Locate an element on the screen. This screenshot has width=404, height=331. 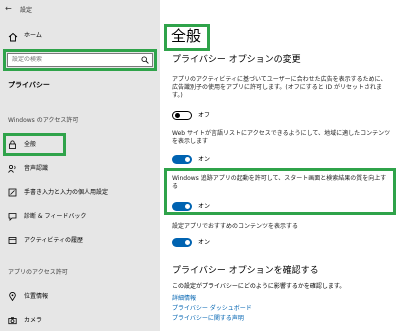
general-highlight-box is located at coordinates (34, 144).